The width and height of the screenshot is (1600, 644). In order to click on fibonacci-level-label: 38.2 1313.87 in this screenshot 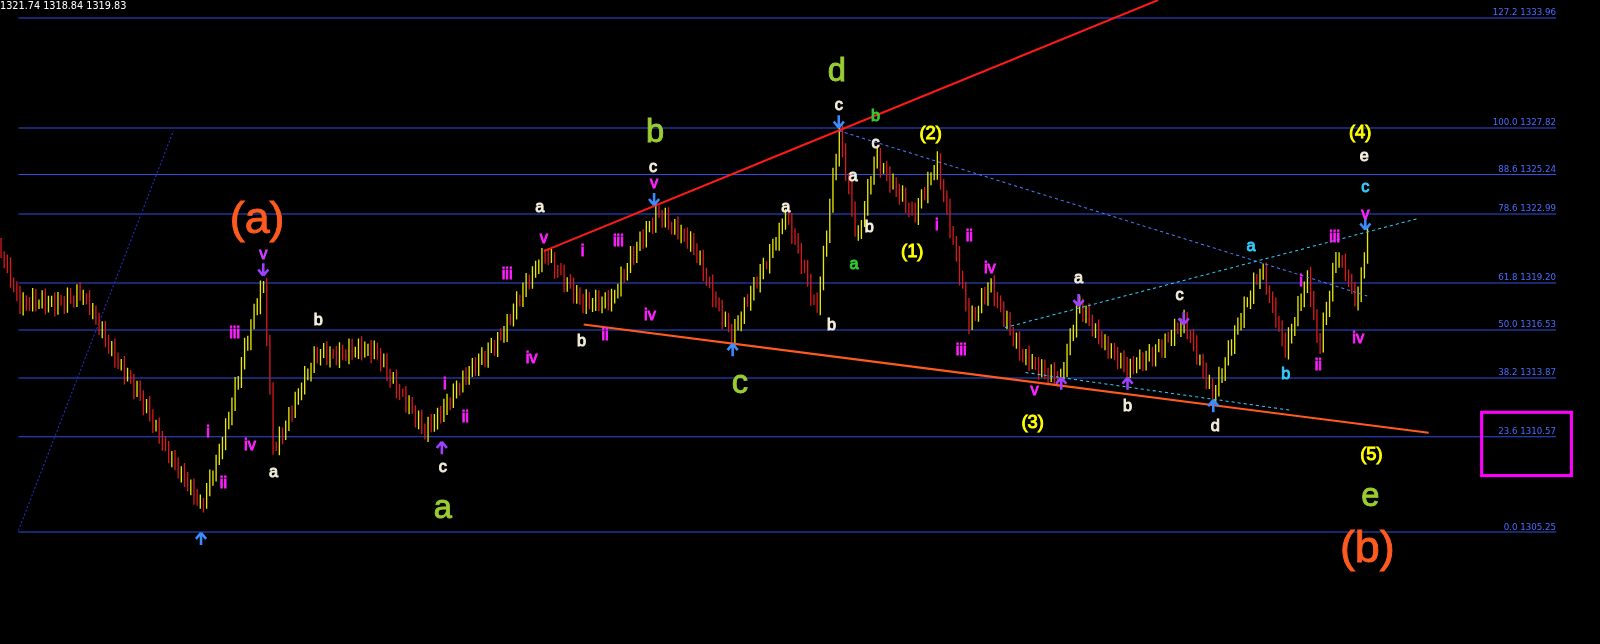, I will do `click(1527, 372)`.